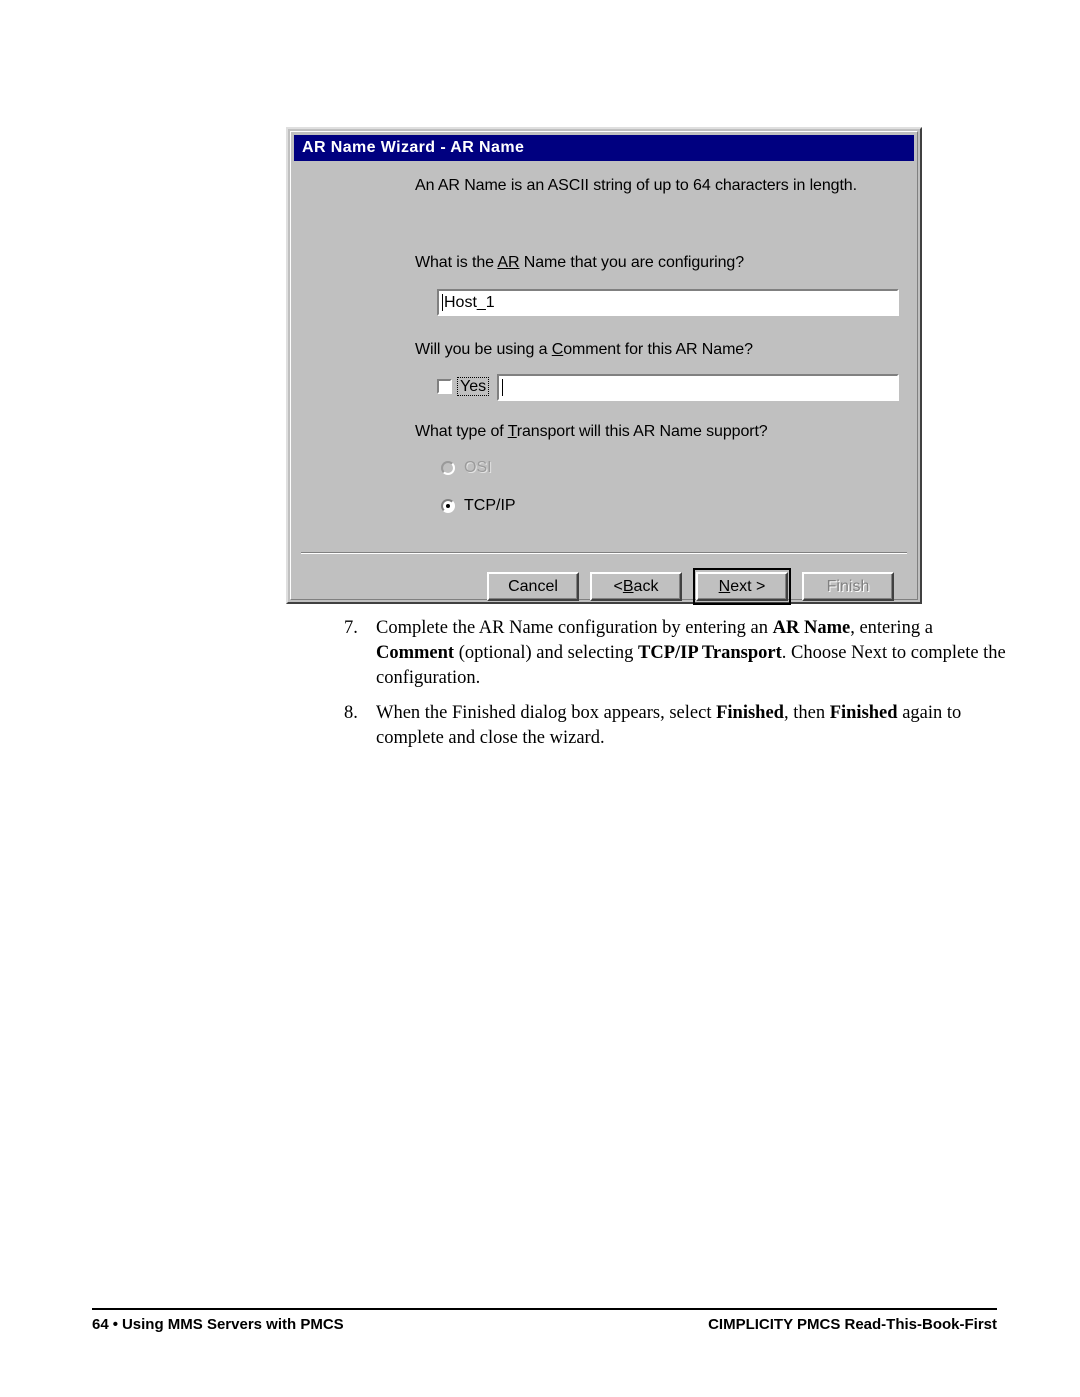 The image size is (1080, 1397). Describe the element at coordinates (604, 148) in the screenshot. I see `dialog-title-bar: AR Name Wizard - AR Name` at that location.